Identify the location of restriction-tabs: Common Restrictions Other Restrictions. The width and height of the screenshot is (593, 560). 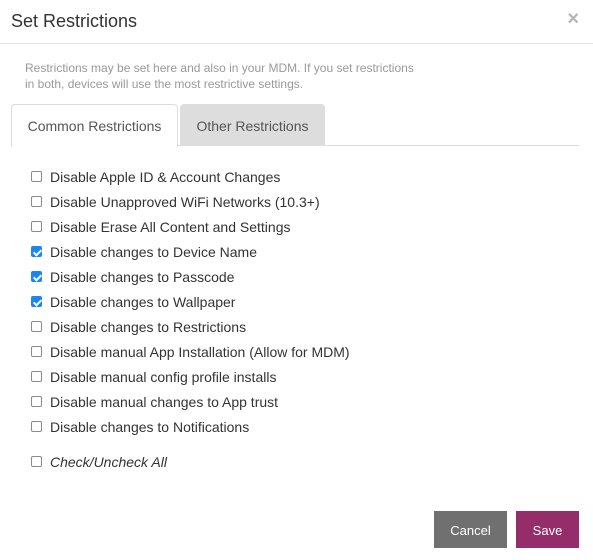
(295, 125).